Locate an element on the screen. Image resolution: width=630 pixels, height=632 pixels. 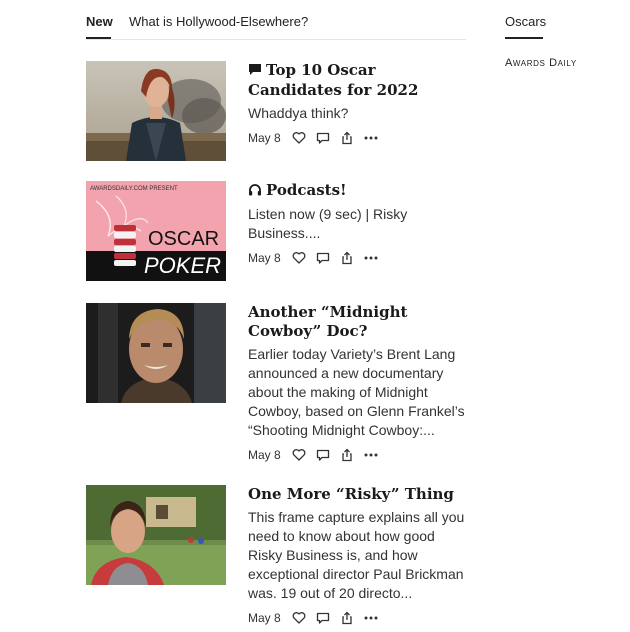
post-excerpt: Whaddya think? is located at coordinates (298, 113).